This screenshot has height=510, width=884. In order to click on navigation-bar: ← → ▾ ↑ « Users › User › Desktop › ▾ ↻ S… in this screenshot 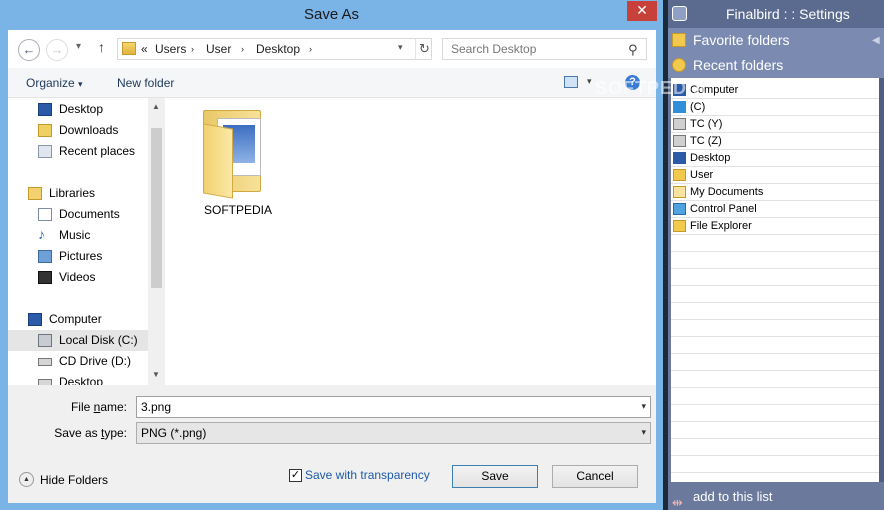, I will do `click(332, 49)`.